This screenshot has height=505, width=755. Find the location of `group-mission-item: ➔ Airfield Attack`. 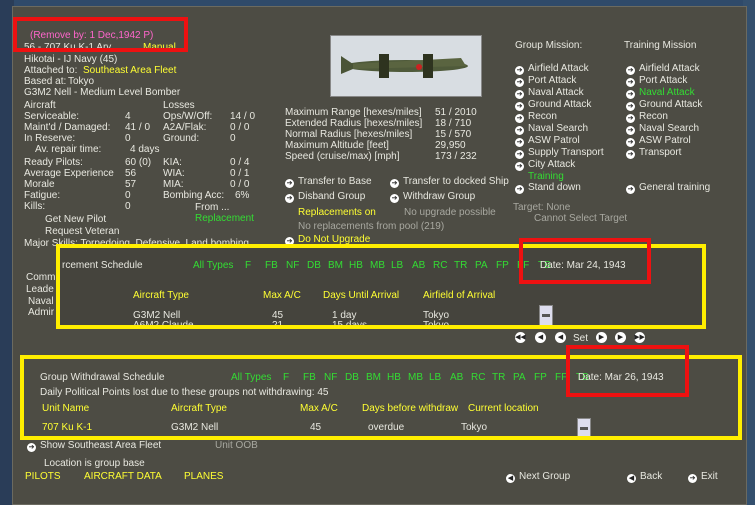

group-mission-item: ➔ Airfield Attack is located at coordinates (552, 69).